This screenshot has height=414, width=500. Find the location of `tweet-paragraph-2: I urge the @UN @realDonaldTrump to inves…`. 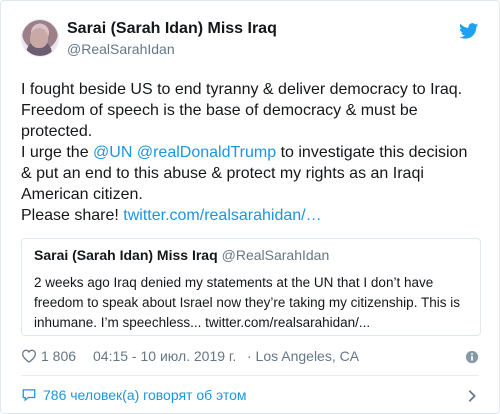

tweet-paragraph-2: I urge the @UN @realDonaldTrump to inves… is located at coordinates (251, 173).